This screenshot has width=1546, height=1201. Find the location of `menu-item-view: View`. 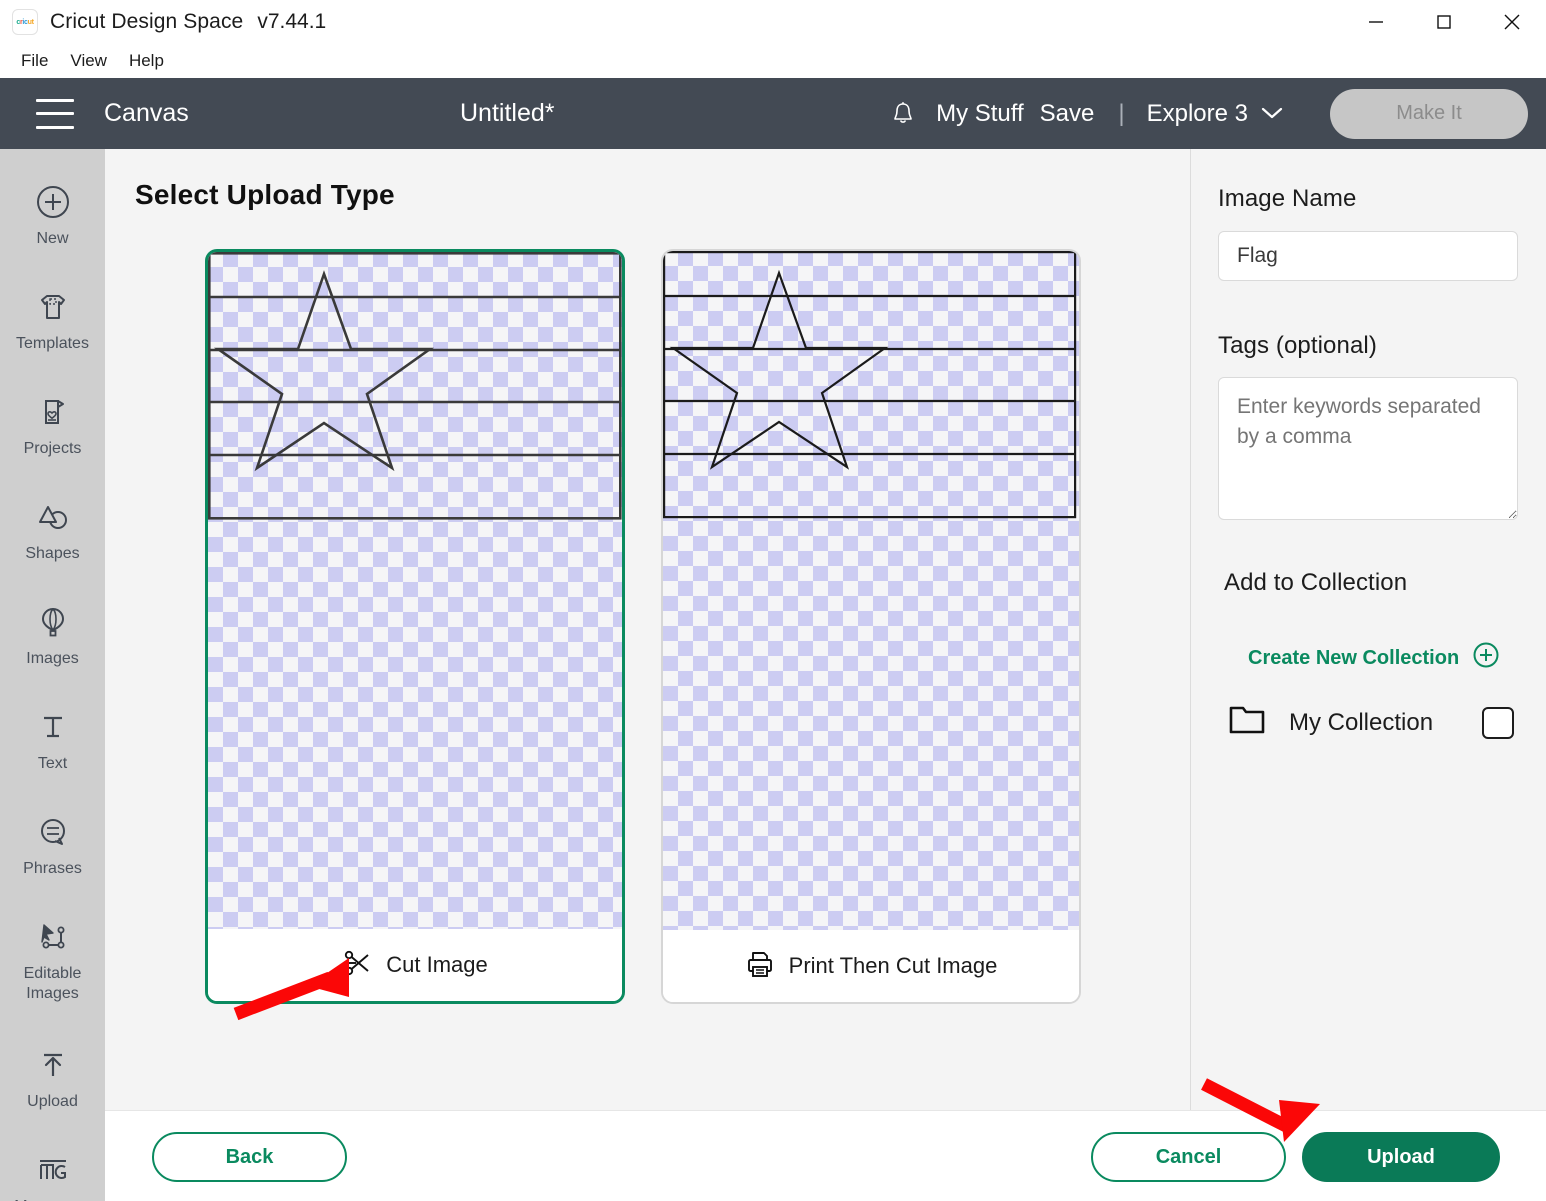

menu-item-view: View is located at coordinates (88, 61).